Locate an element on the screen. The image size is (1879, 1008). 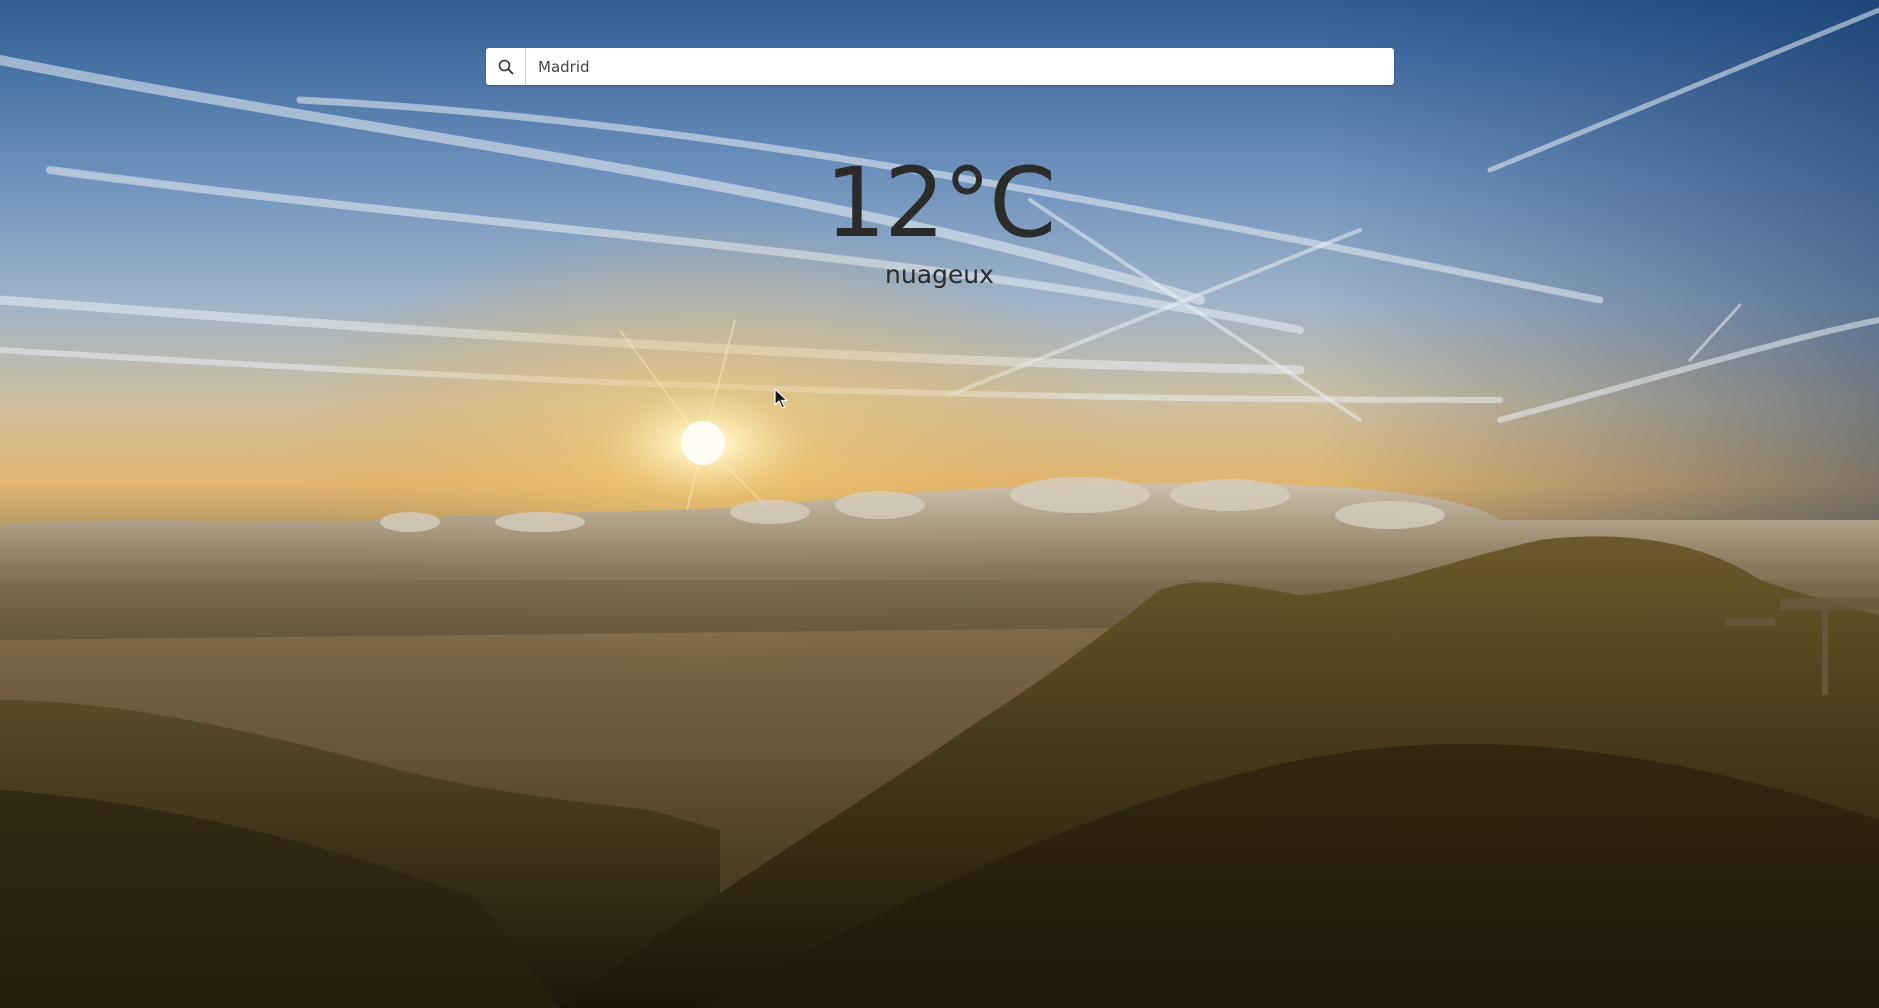
temperature-value: 12°C is located at coordinates (940, 203).